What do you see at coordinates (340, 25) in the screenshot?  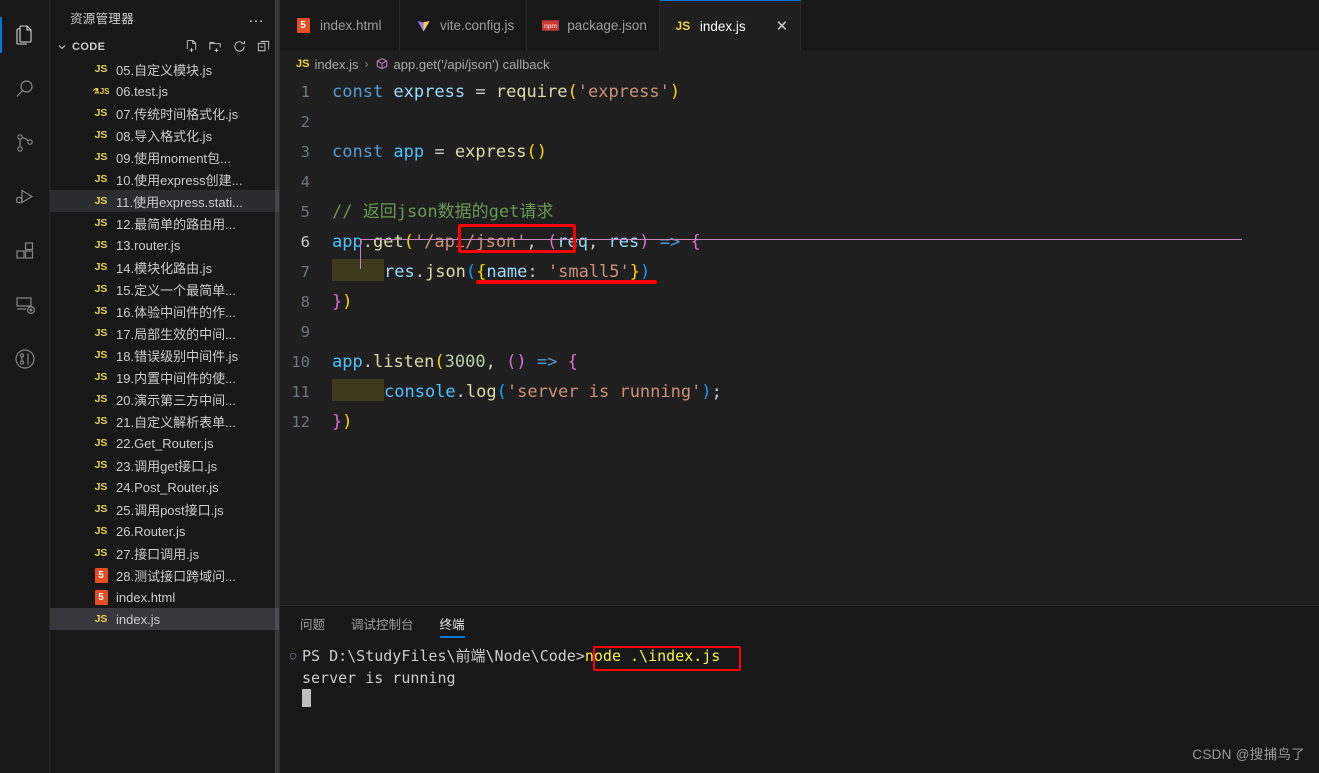 I see `editor-tab: 5 index.html` at bounding box center [340, 25].